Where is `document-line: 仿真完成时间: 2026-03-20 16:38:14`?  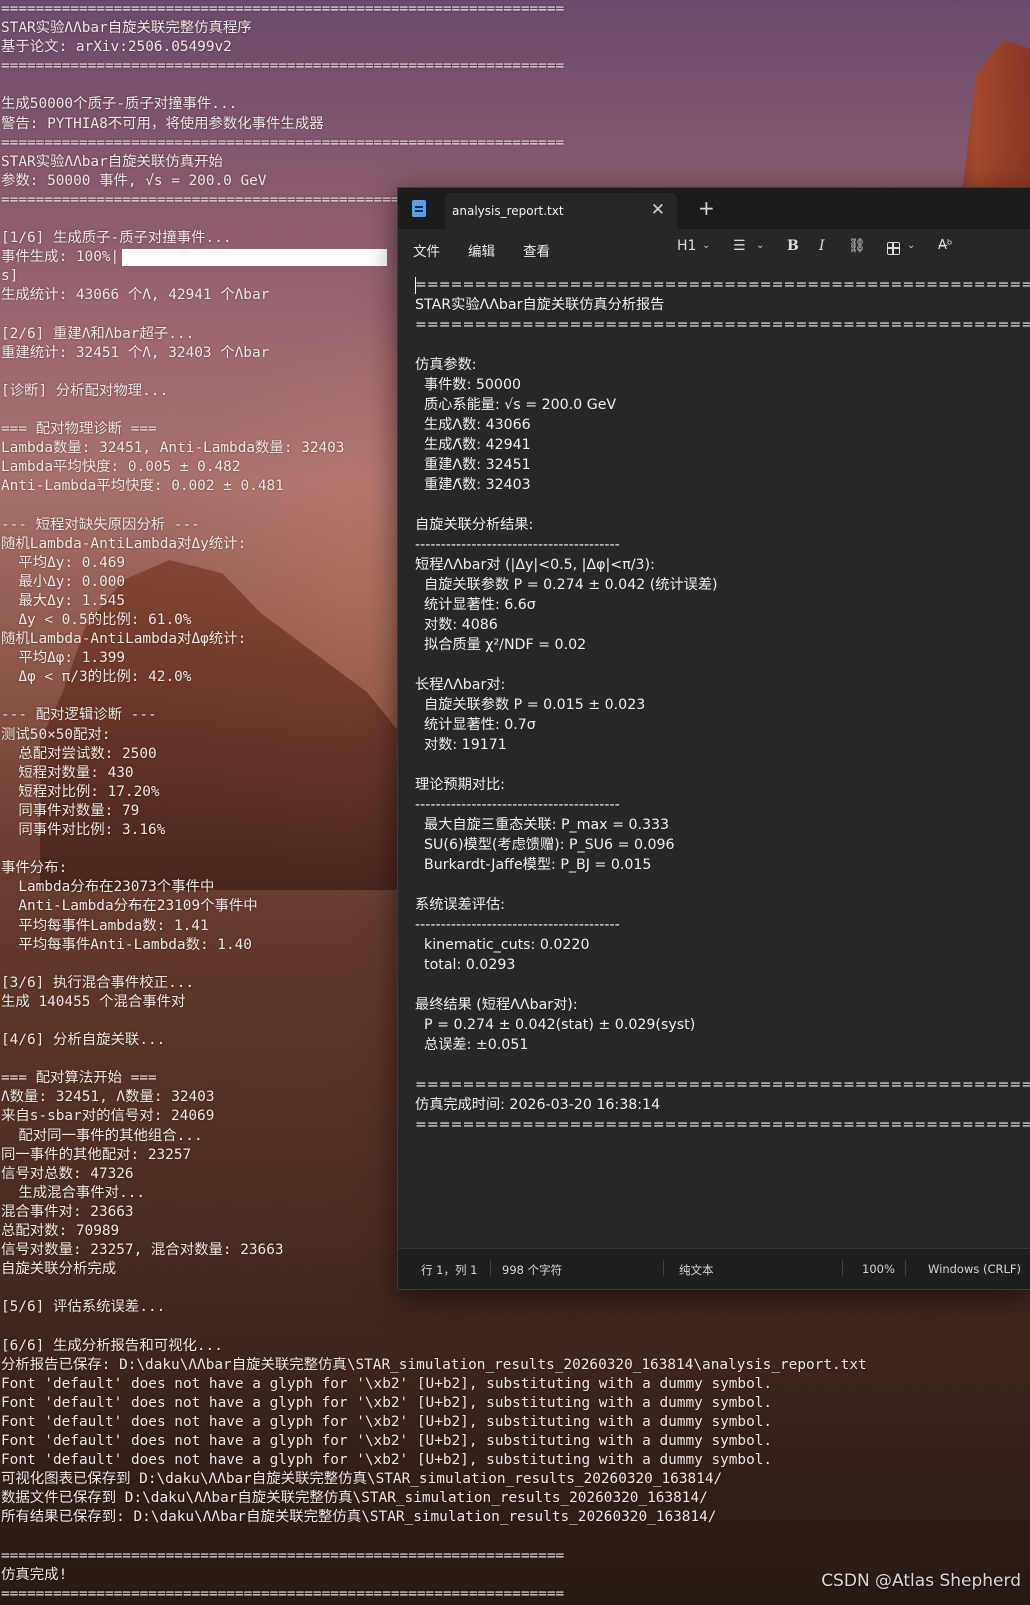
document-line: 仿真完成时间: 2026-03-20 16:38:14 is located at coordinates (538, 1105).